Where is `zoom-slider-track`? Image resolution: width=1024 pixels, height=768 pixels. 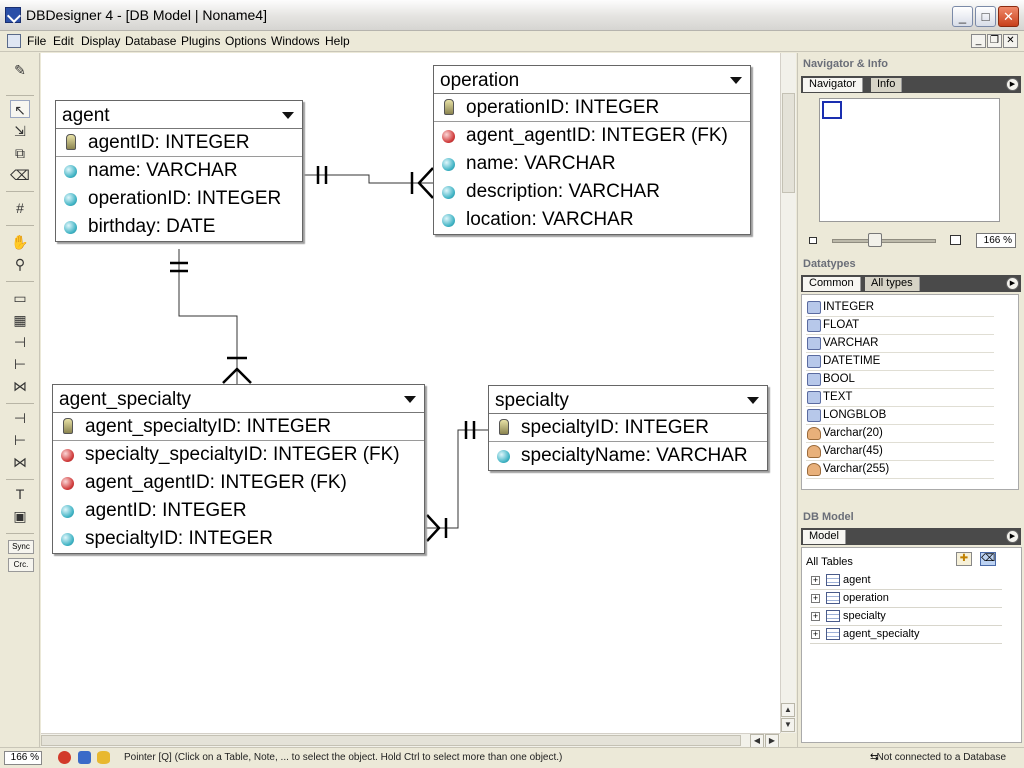
zoom-slider-track is located at coordinates (884, 241).